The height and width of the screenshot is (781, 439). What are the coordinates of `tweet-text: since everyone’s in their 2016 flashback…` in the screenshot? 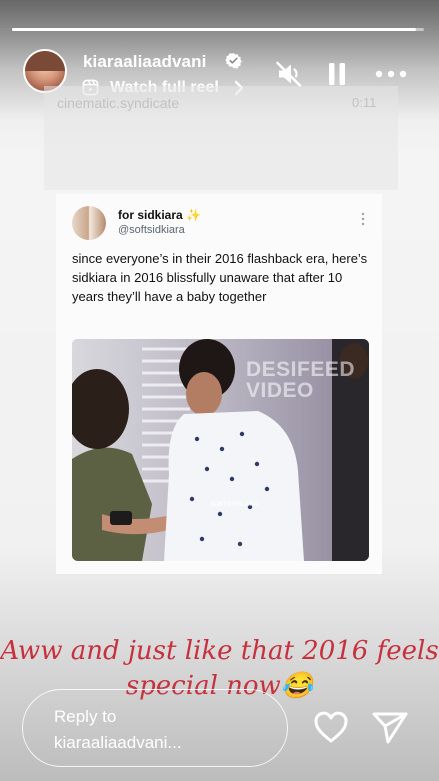 It's located at (220, 277).